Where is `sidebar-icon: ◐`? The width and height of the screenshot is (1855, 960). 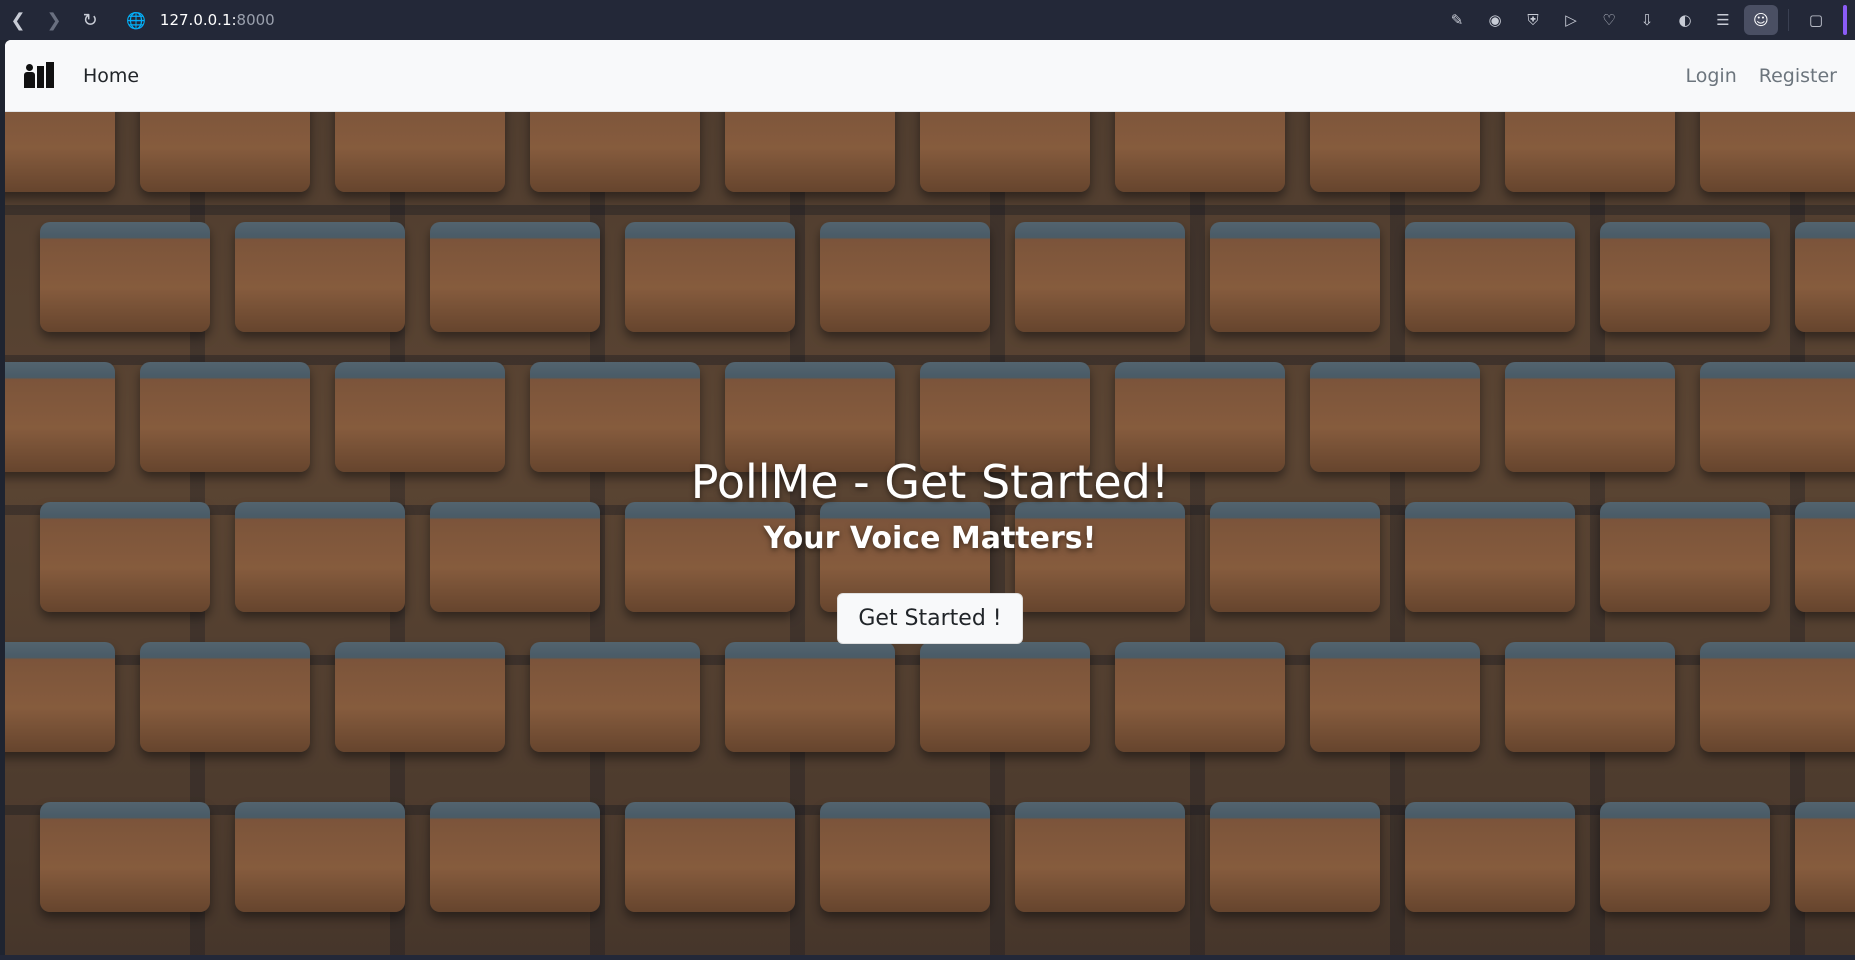 sidebar-icon: ◐ is located at coordinates (1685, 20).